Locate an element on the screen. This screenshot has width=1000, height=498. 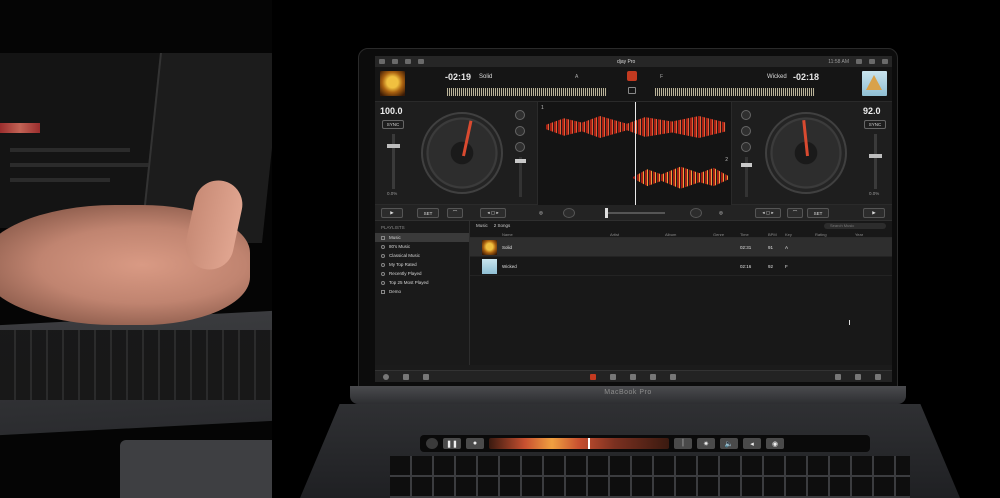
deck-right-turntable is located at coordinates (806, 153).